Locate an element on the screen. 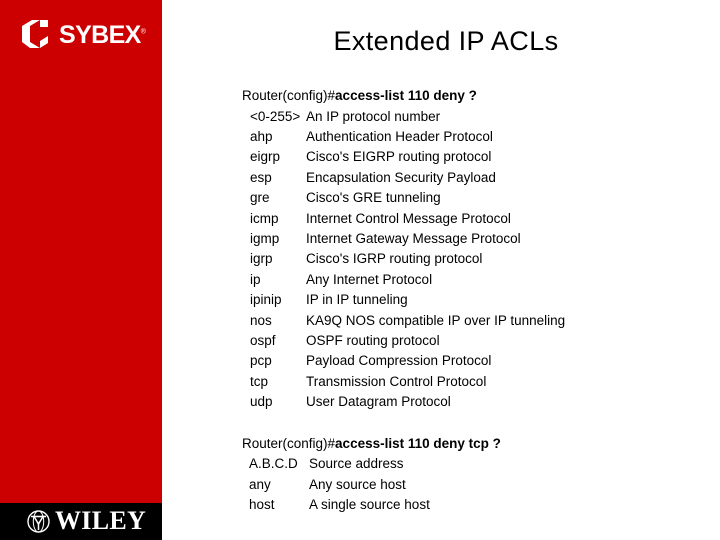 The width and height of the screenshot is (720, 540). cli-option-description: Internet Control Message Protocol is located at coordinates (408, 218).